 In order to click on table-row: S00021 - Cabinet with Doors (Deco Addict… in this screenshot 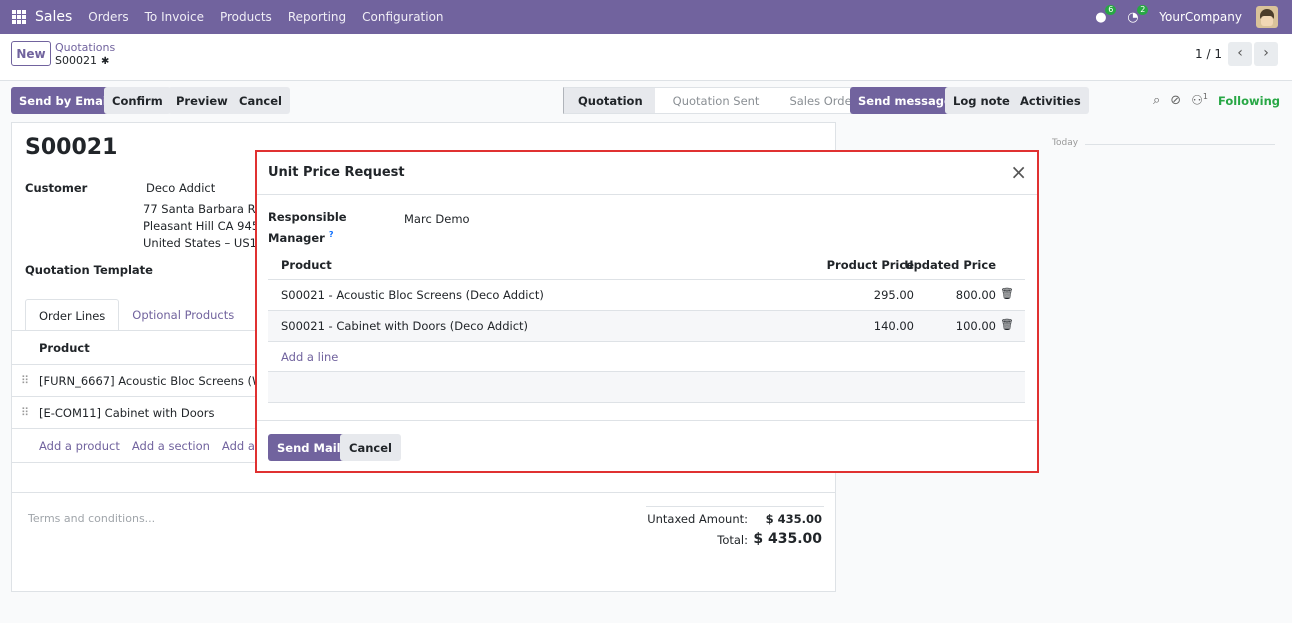, I will do `click(646, 325)`.